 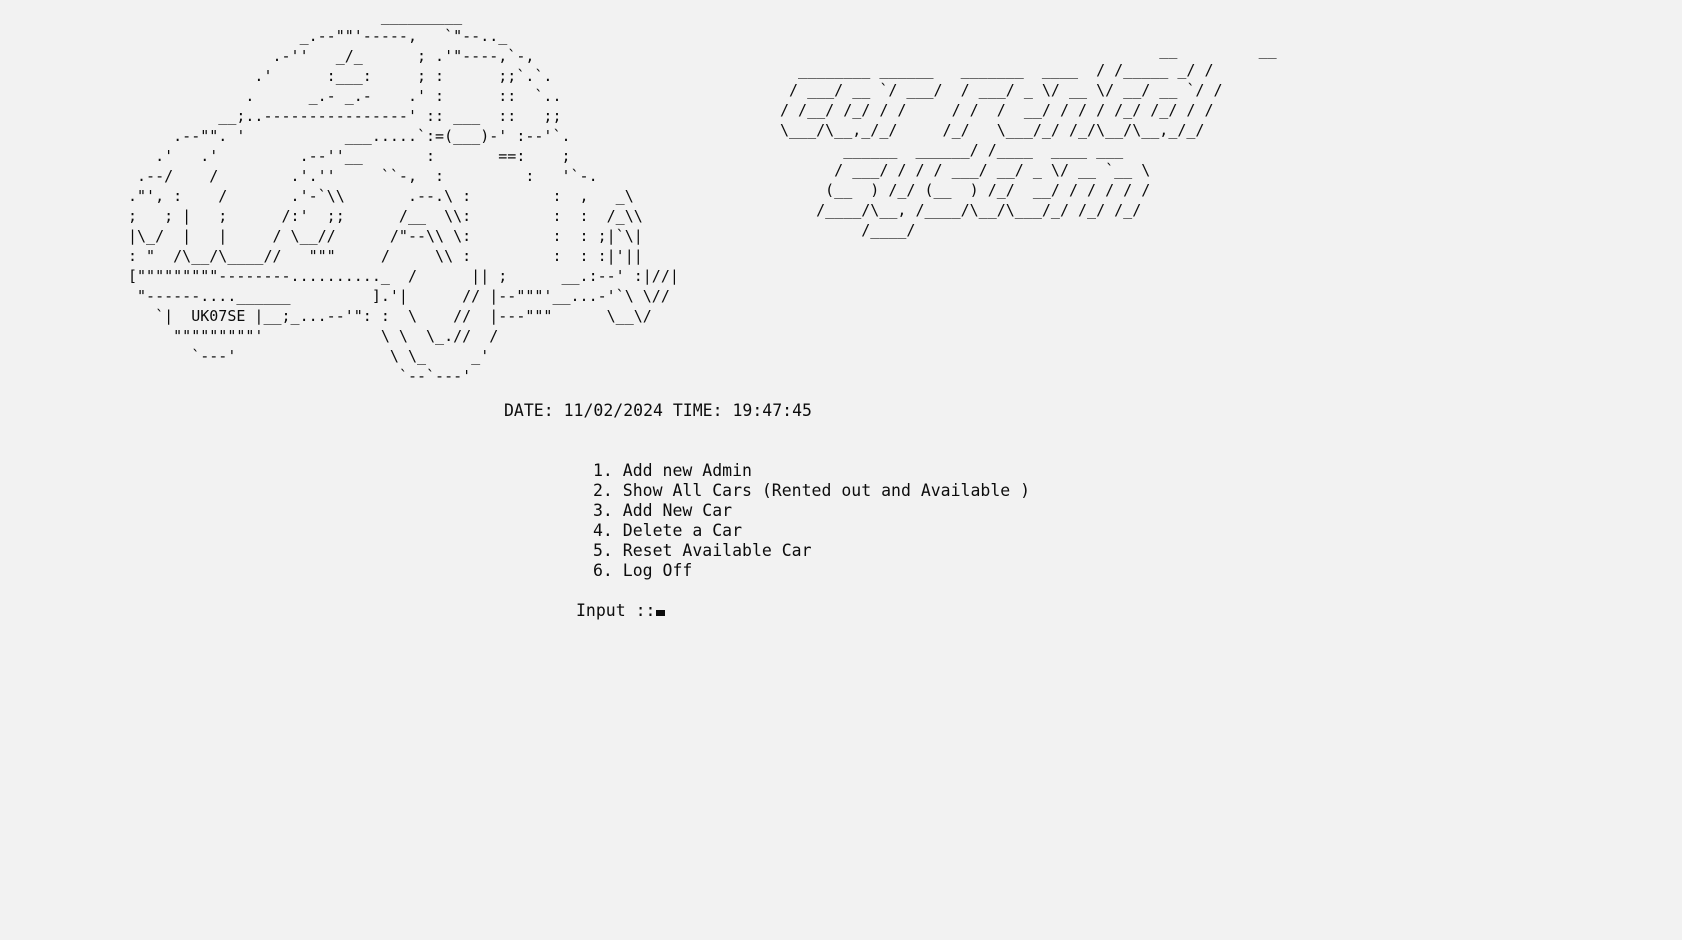 I want to click on input-prompt: Input ::, so click(x=621, y=611).